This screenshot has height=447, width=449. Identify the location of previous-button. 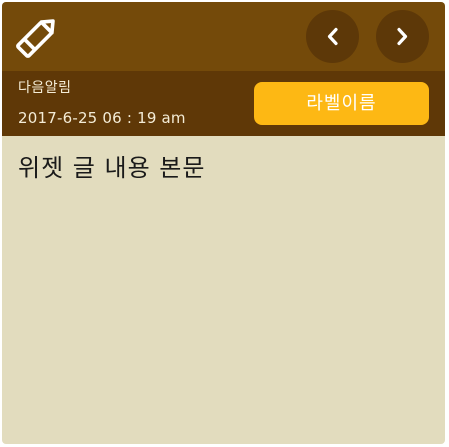
(332, 36).